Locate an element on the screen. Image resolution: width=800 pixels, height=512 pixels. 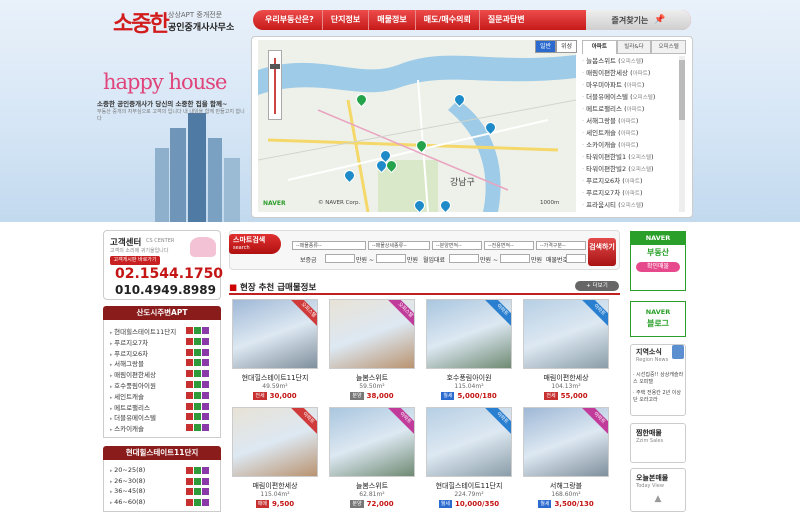
select-price-type: --가격구분-- is located at coordinates (561, 245).